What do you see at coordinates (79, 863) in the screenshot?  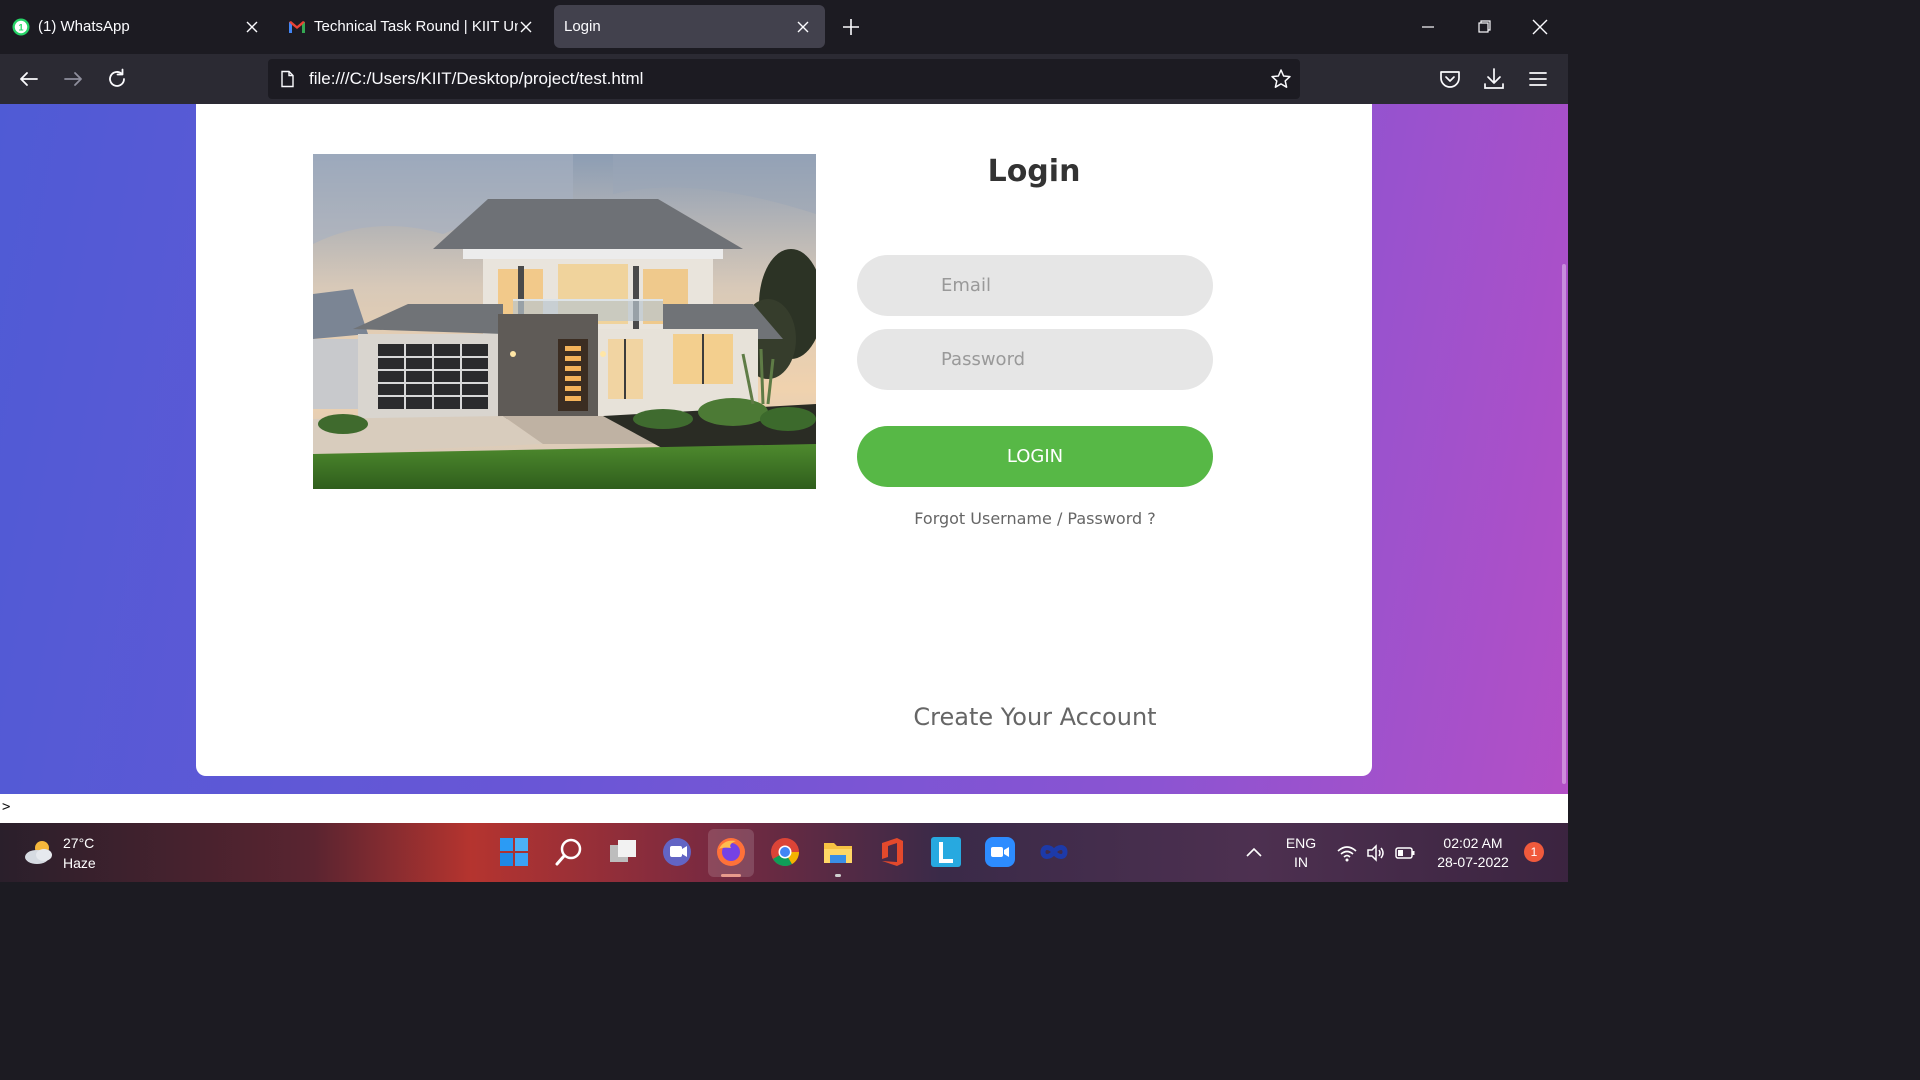 I see `weather-description: Haze` at bounding box center [79, 863].